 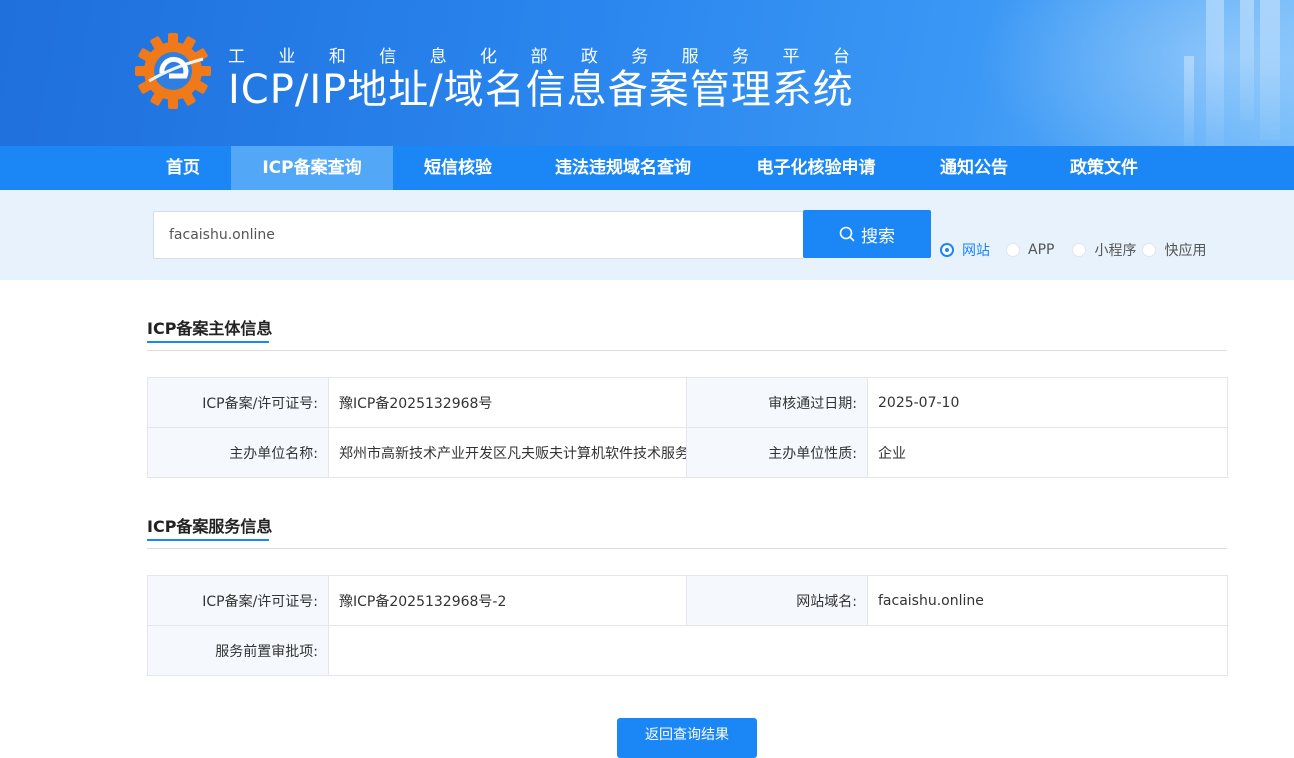 I want to click on section-title-text: ICP备案主体信息, so click(x=210, y=328).